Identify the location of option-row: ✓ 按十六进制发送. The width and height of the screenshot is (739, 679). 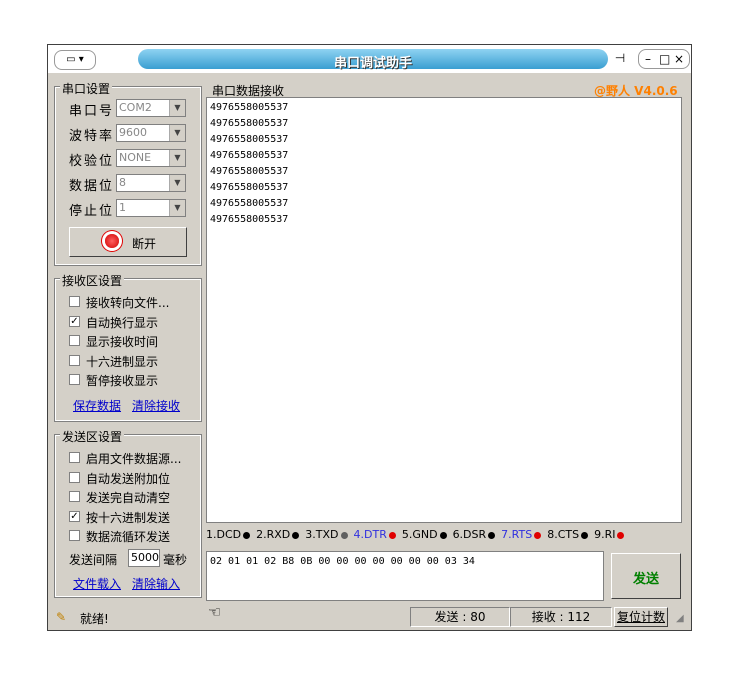
(134, 517).